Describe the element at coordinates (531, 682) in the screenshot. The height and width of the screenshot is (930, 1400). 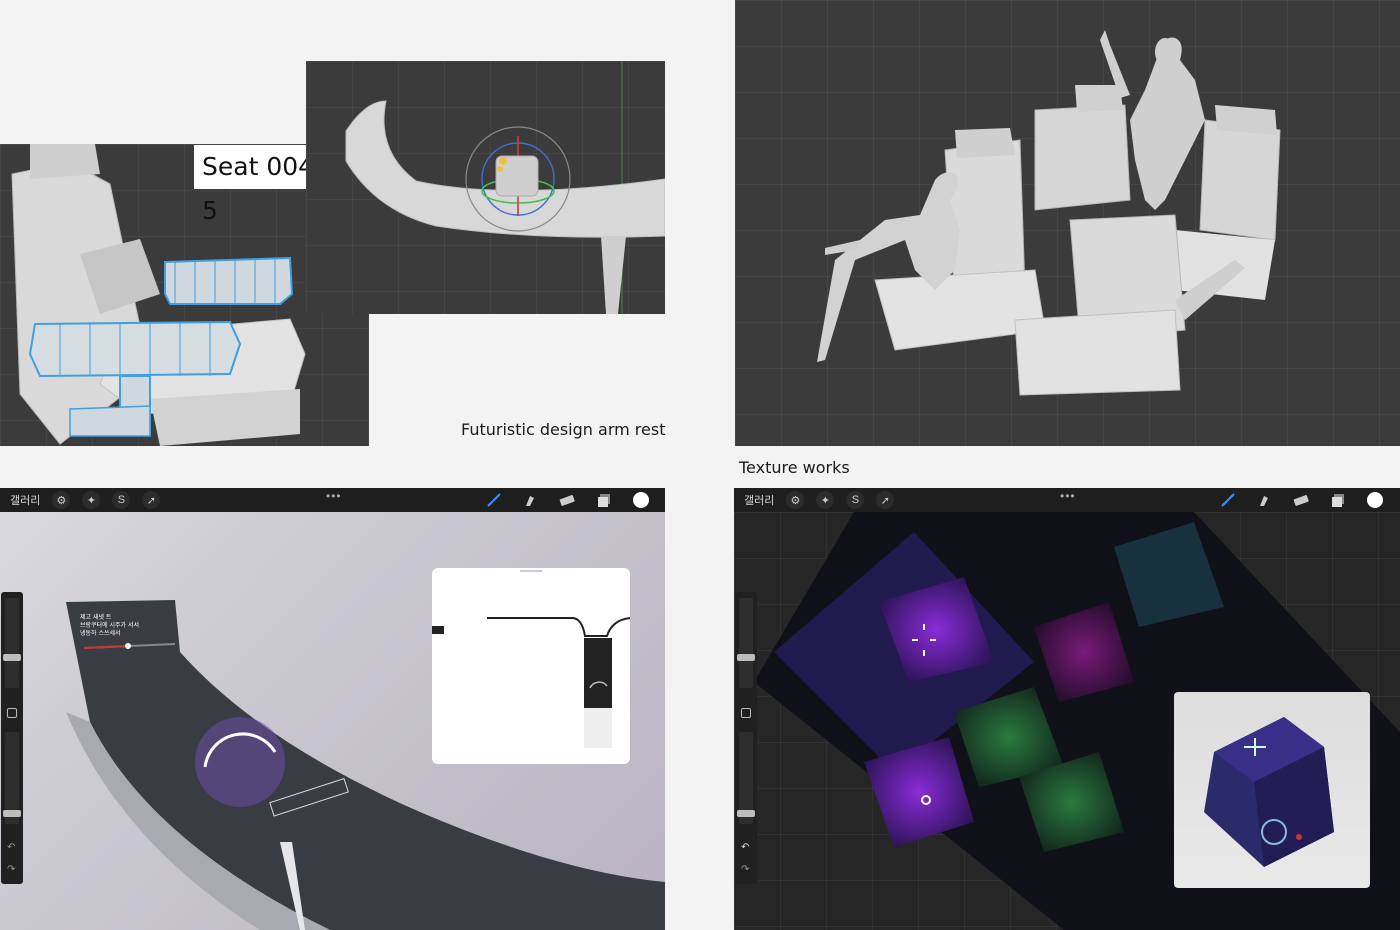
I see `reference-image` at that location.